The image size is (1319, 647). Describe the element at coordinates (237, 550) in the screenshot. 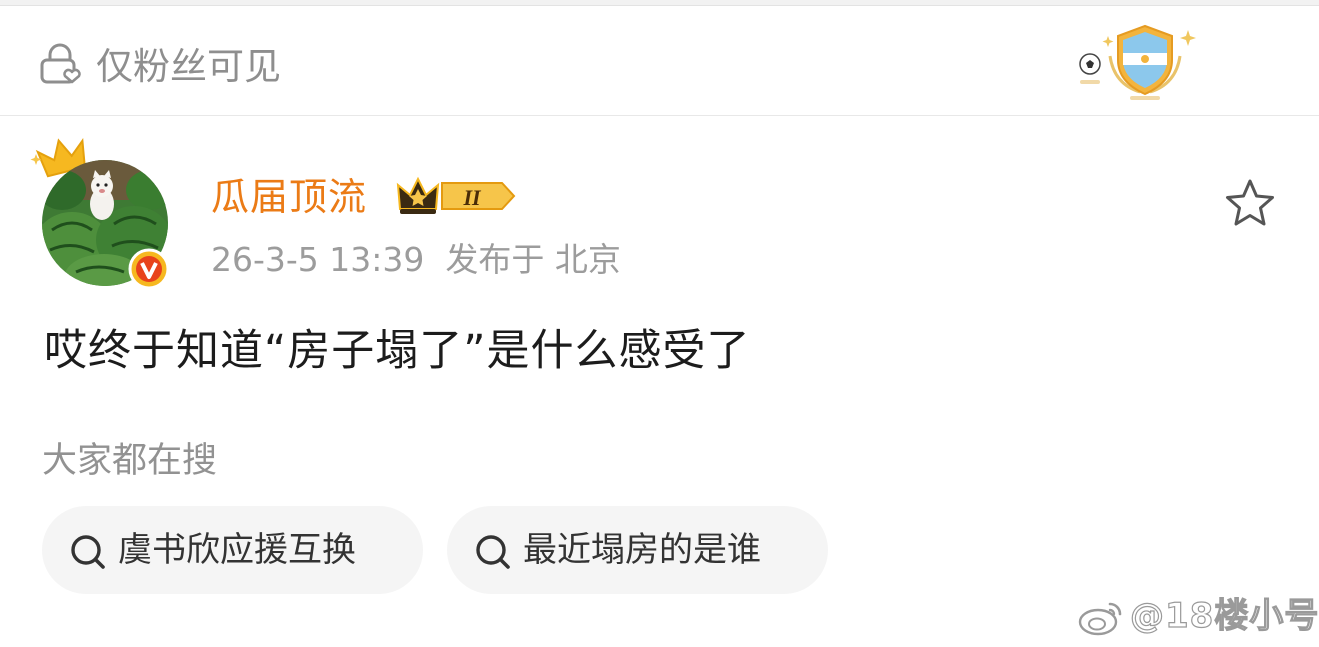

I see `search-suggestion-label: 虞书欣应援互换` at that location.